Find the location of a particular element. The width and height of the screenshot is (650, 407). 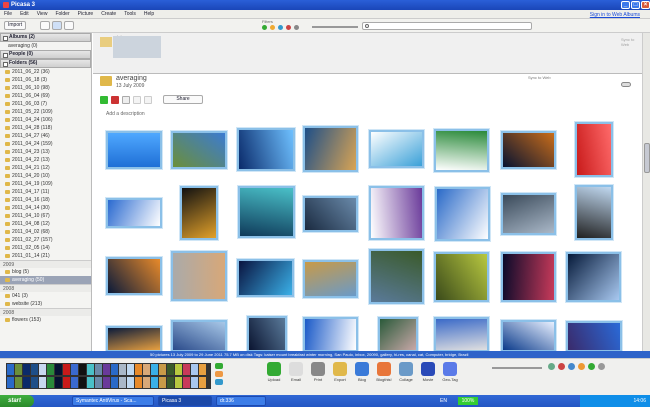

folder-item: 2011_02_27 (157) is located at coordinates (45, 240).